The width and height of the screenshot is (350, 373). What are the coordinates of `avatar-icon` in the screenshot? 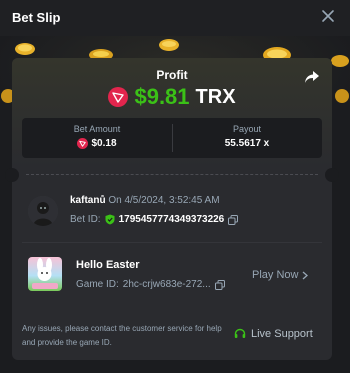 It's located at (43, 211).